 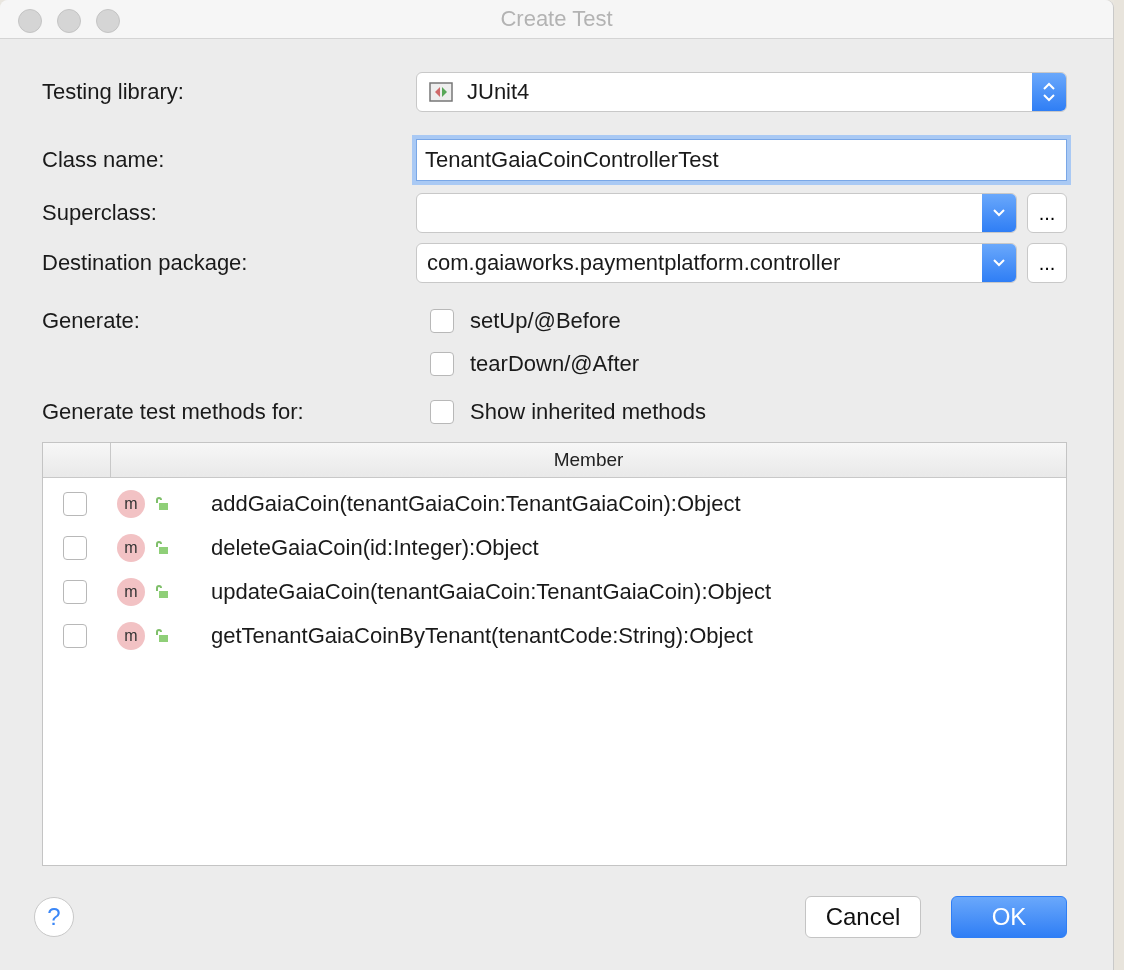 I want to click on checkbox-label: Show inherited methods, so click(x=588, y=412).